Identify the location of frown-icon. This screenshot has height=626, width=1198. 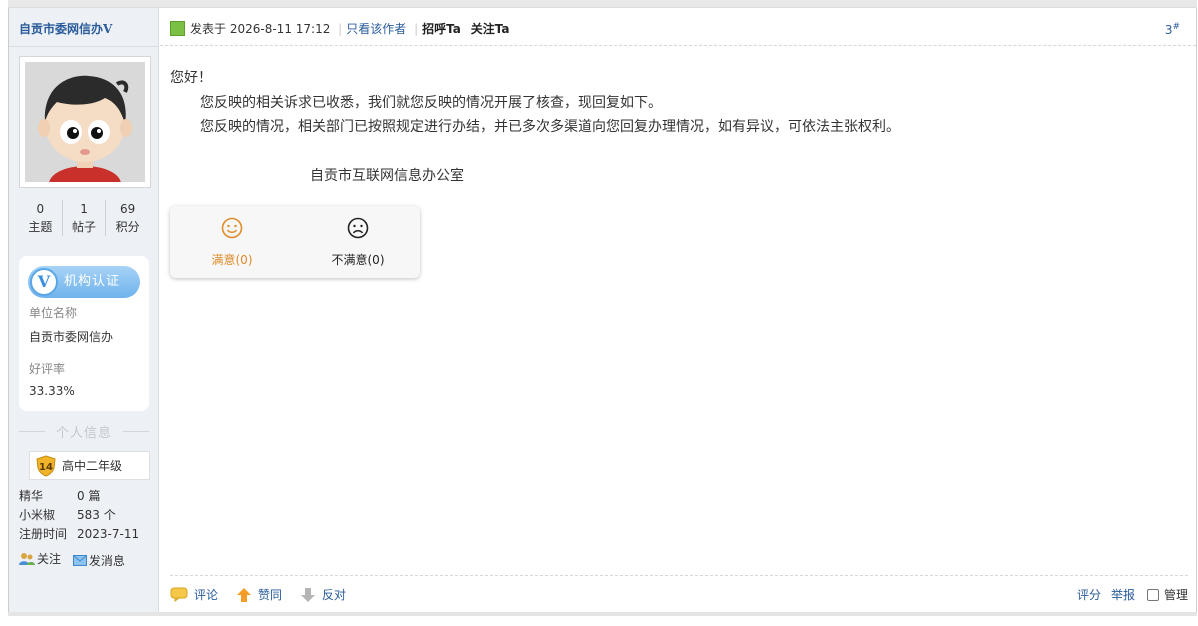
(358, 228).